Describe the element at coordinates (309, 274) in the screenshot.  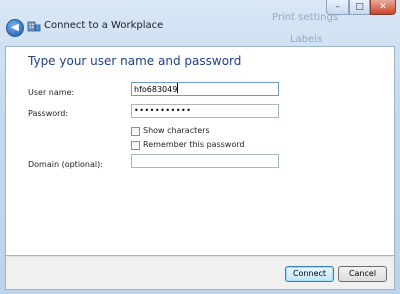
I see `connect-button: Connect` at that location.